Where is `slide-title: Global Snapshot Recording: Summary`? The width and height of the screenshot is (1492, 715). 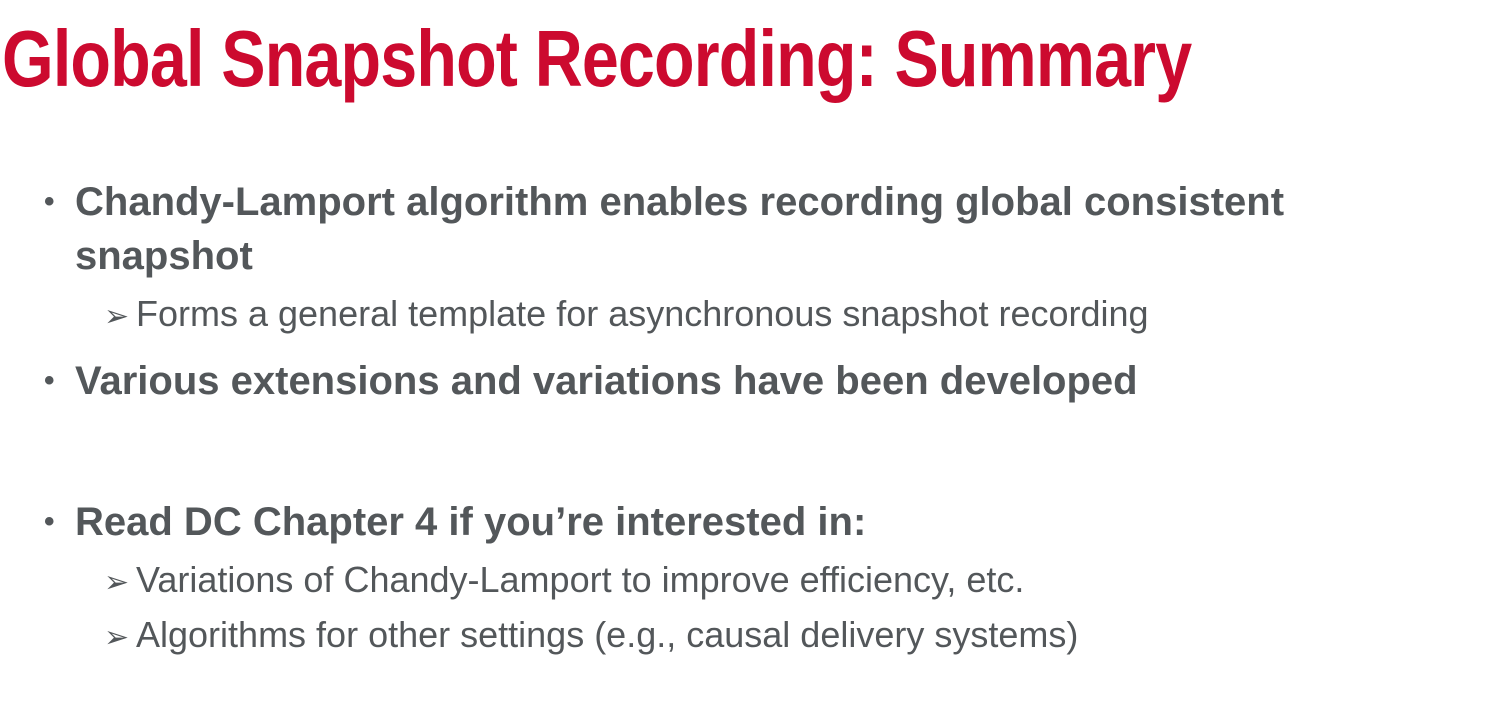
slide-title: Global Snapshot Recording: Summary is located at coordinates (597, 58).